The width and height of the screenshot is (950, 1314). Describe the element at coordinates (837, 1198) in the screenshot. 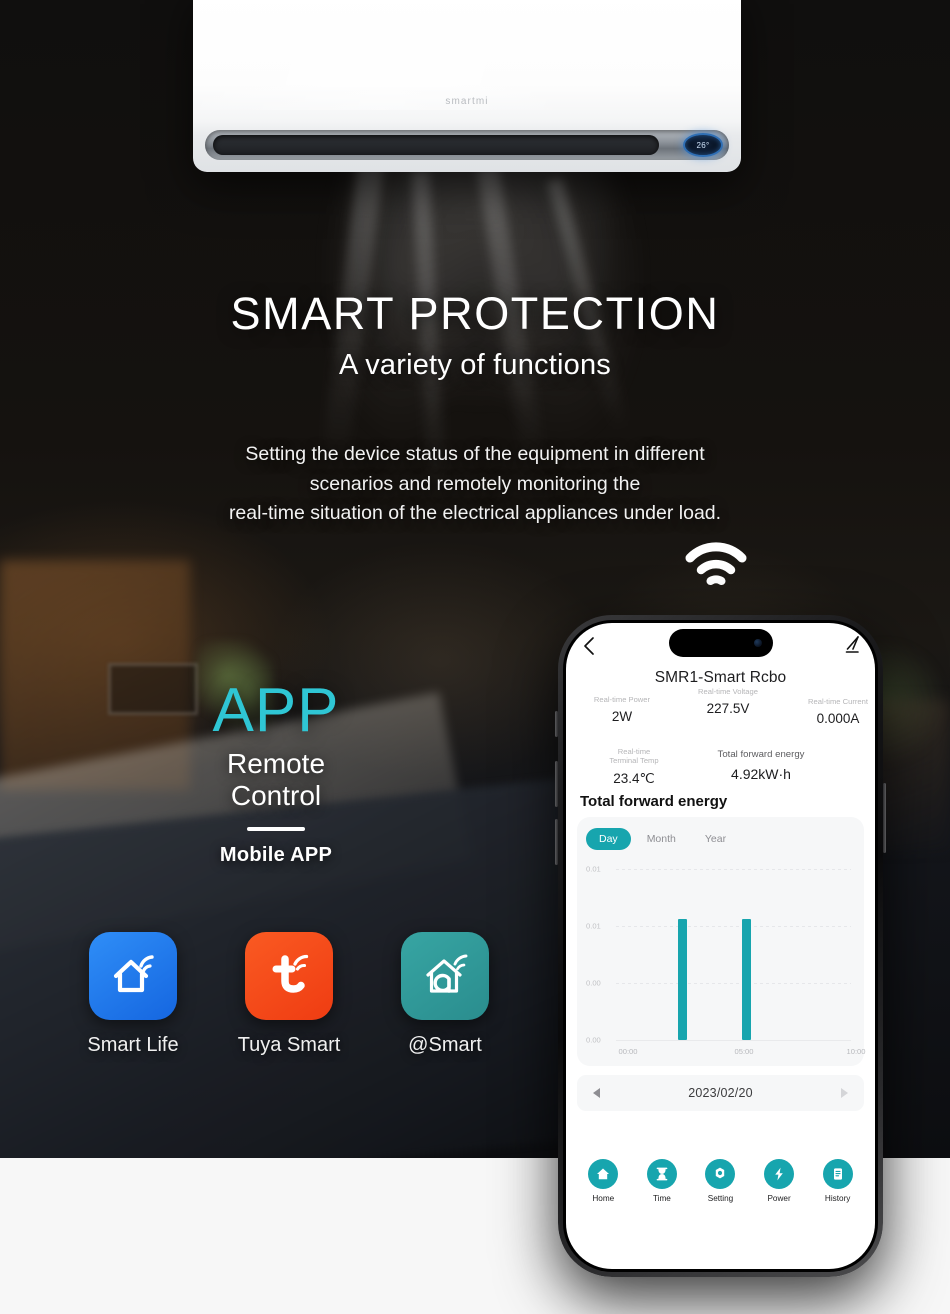

I see `nav-label: History` at that location.